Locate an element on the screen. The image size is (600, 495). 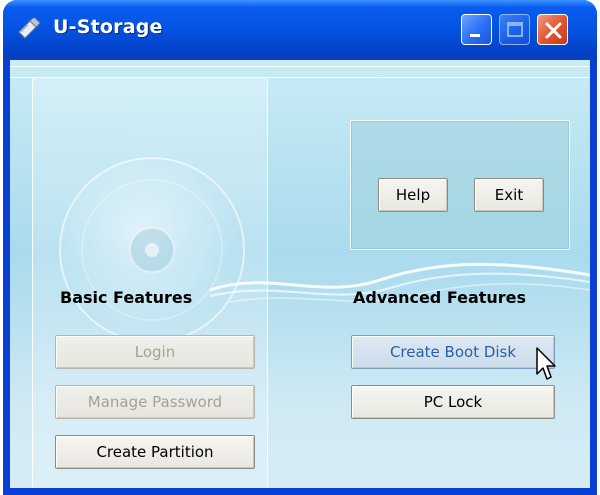
create-boot-disk-button: Create Boot Disk is located at coordinates (453, 352).